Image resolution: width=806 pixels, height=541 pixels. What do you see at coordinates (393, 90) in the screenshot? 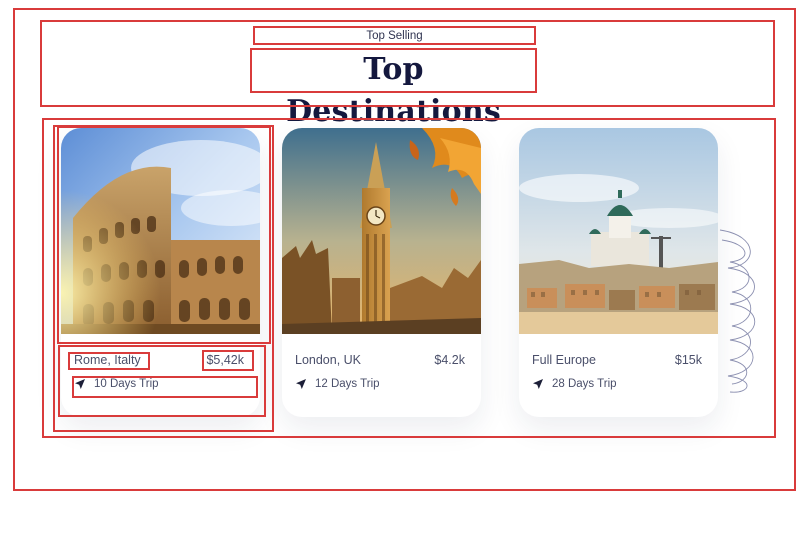
I see `section-title: Top Destinations` at bounding box center [393, 90].